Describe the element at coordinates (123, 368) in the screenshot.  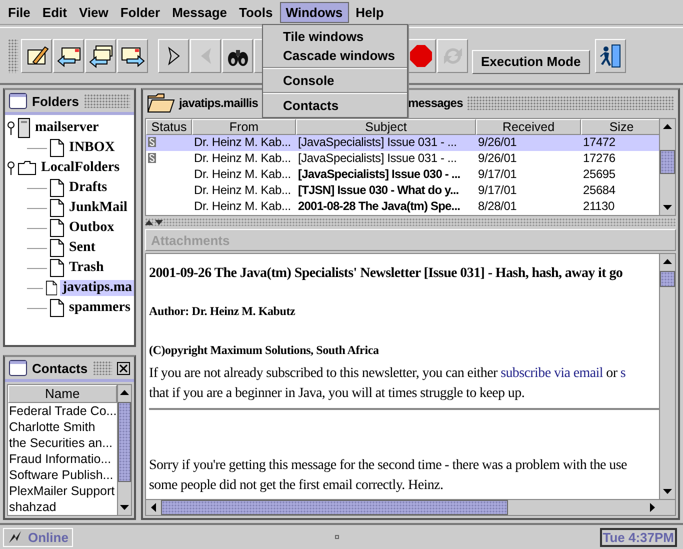
I see `close-icon` at that location.